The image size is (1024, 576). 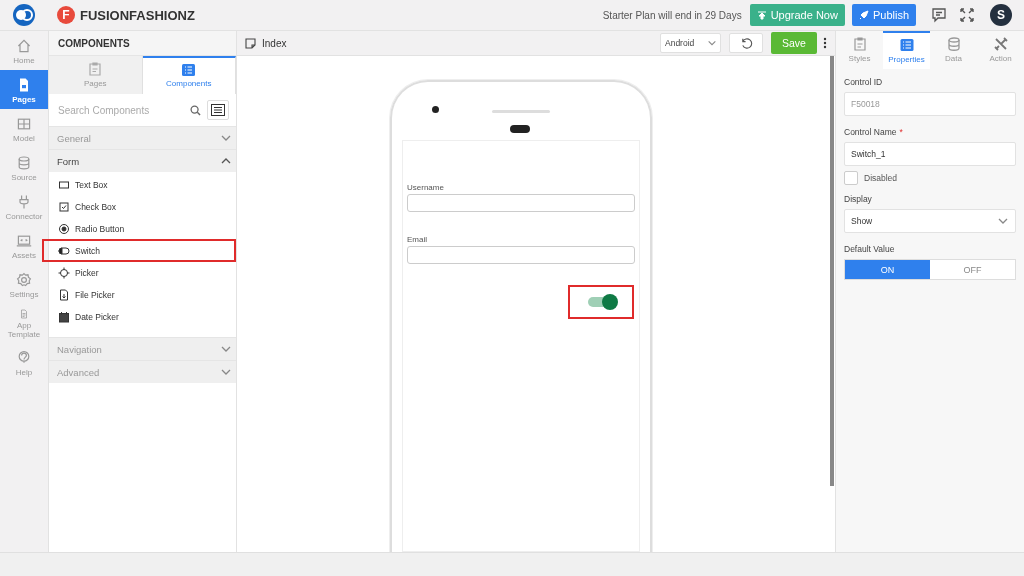 What do you see at coordinates (128, 110) in the screenshot?
I see `search-field: Search Components` at bounding box center [128, 110].